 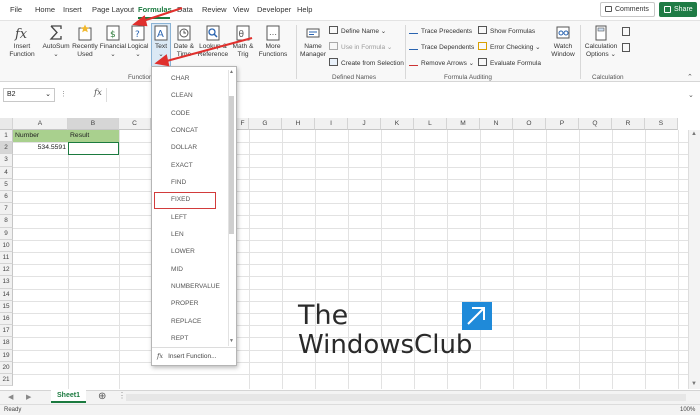 I want to click on column-header-n: N, so click(x=496, y=124).